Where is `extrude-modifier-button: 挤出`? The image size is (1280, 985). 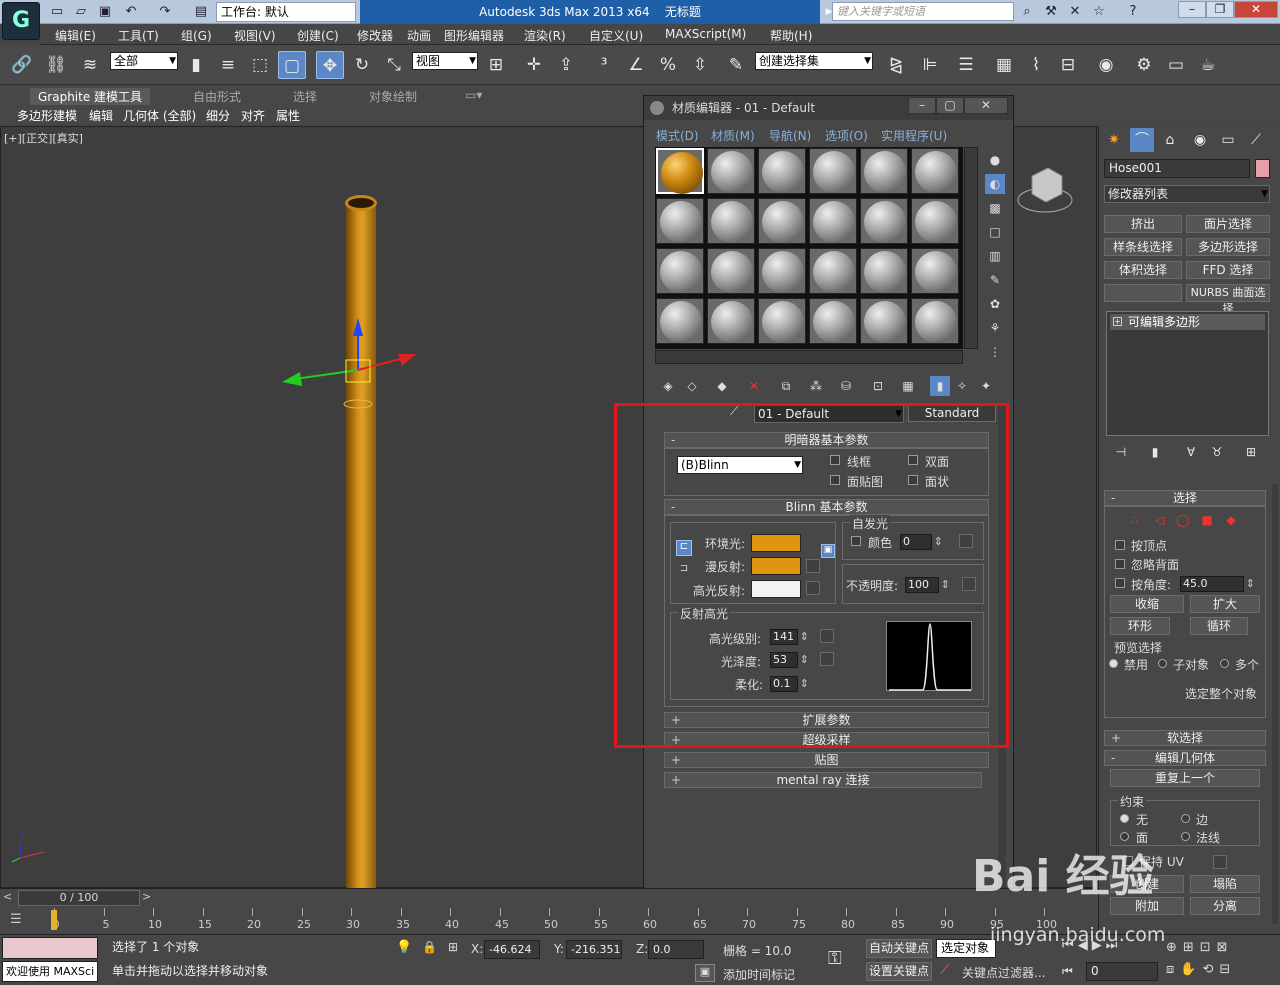 extrude-modifier-button: 挤出 is located at coordinates (1143, 224).